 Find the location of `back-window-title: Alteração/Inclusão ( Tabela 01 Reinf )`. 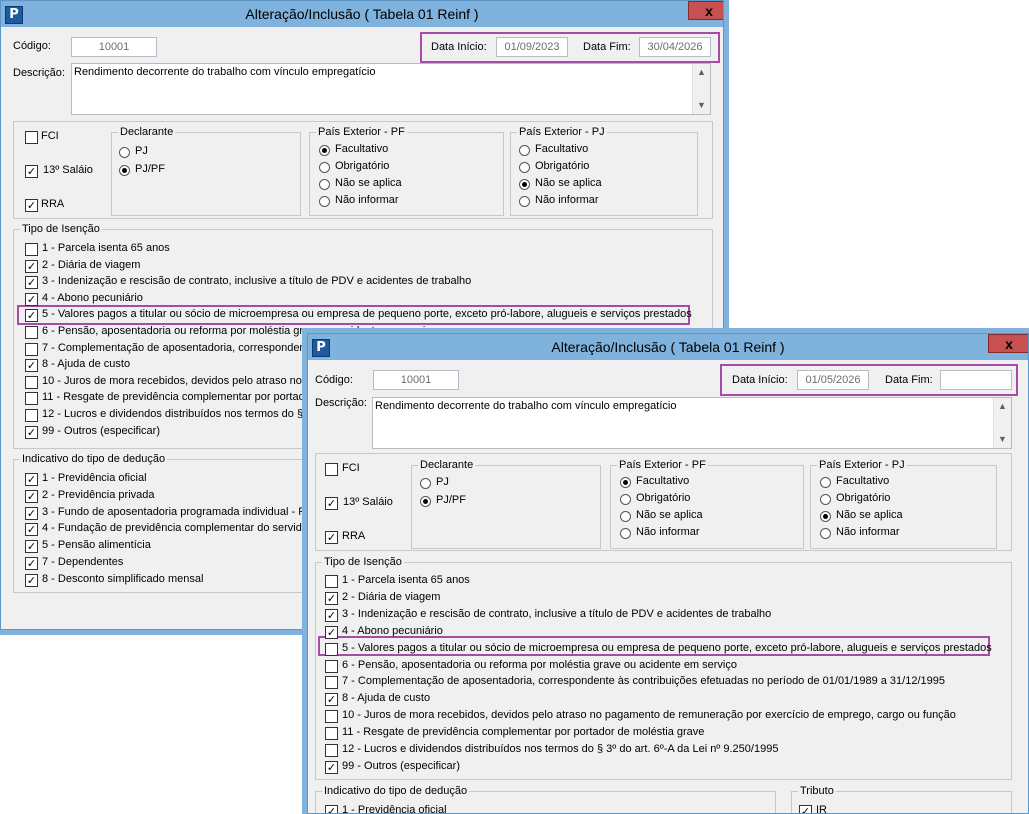

back-window-title: Alteração/Inclusão ( Tabela 01 Reinf ) is located at coordinates (362, 14).